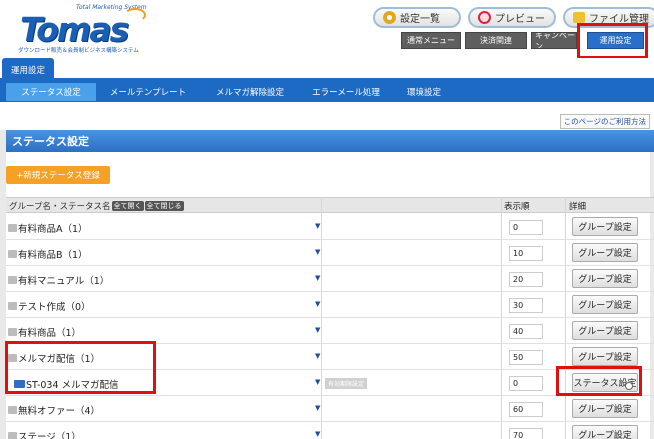 Image resolution: width=654 pixels, height=439 pixels. Describe the element at coordinates (526, 409) in the screenshot. I see `order-input: 60` at that location.